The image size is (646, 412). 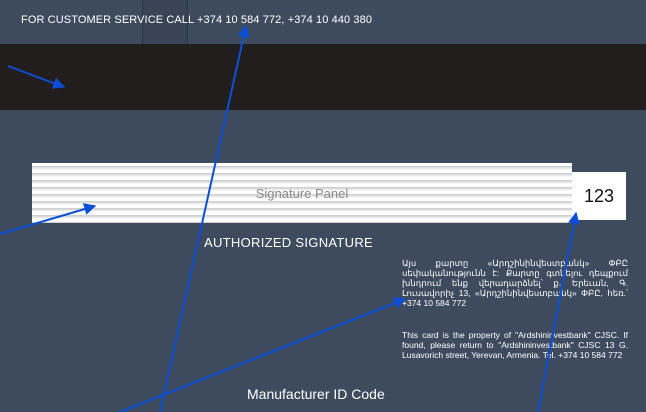 What do you see at coordinates (288, 242) in the screenshot?
I see `authorized-signature-label: AUTHORIZED SIGNATURE` at bounding box center [288, 242].